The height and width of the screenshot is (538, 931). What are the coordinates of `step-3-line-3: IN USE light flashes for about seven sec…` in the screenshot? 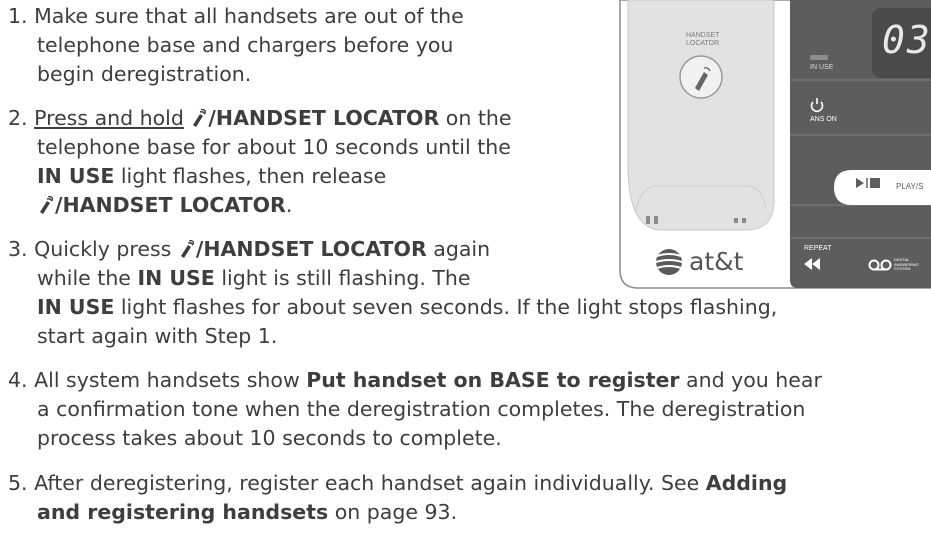 It's located at (407, 307).